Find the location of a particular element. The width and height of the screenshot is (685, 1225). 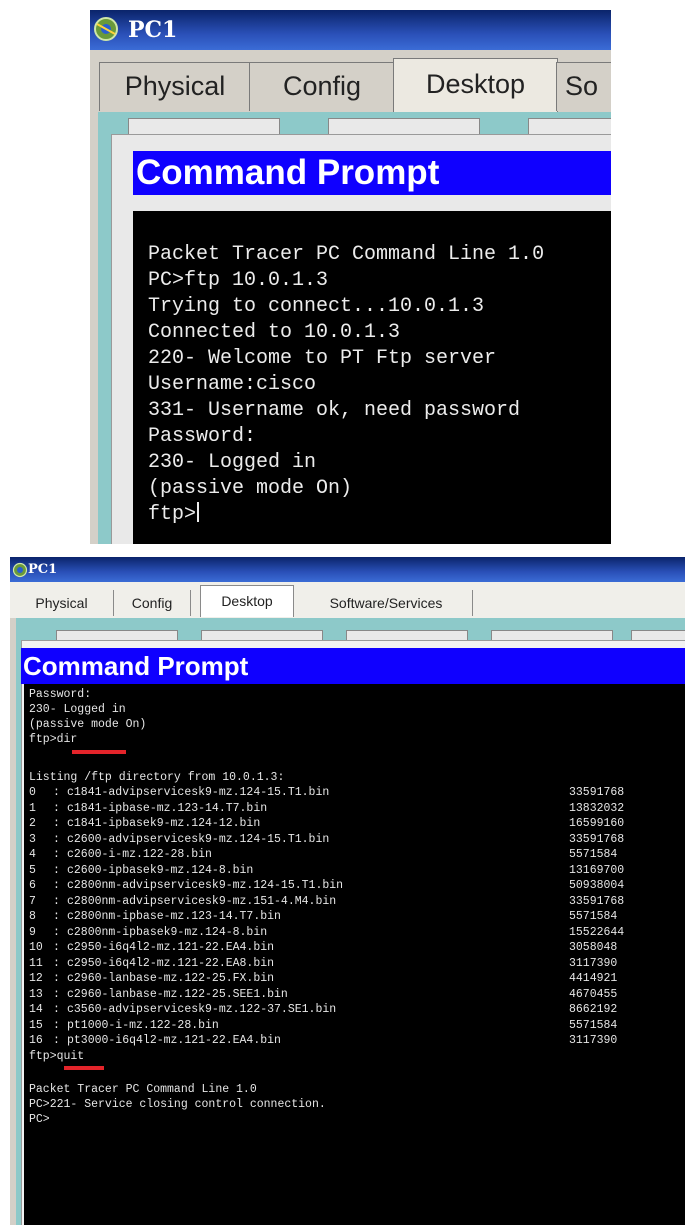

tab-software-services: Software/Services is located at coordinates (386, 603).